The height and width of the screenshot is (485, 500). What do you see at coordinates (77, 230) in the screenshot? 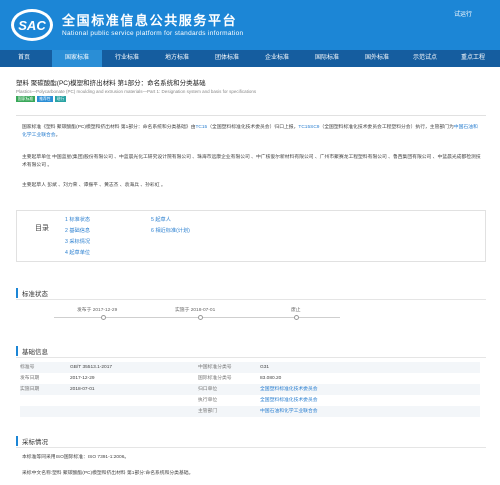
I see `toc-item-basic-info: 2 基础信息` at bounding box center [77, 230].